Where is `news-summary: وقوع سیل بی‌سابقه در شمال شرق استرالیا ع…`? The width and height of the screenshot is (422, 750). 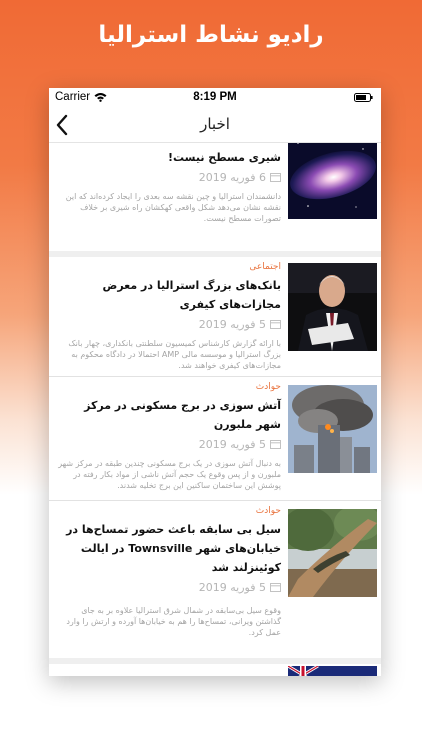
news-summary: وقوع سیل بی‌سابقه در شمال شرق استرالیا ع… is located at coordinates (173, 621).